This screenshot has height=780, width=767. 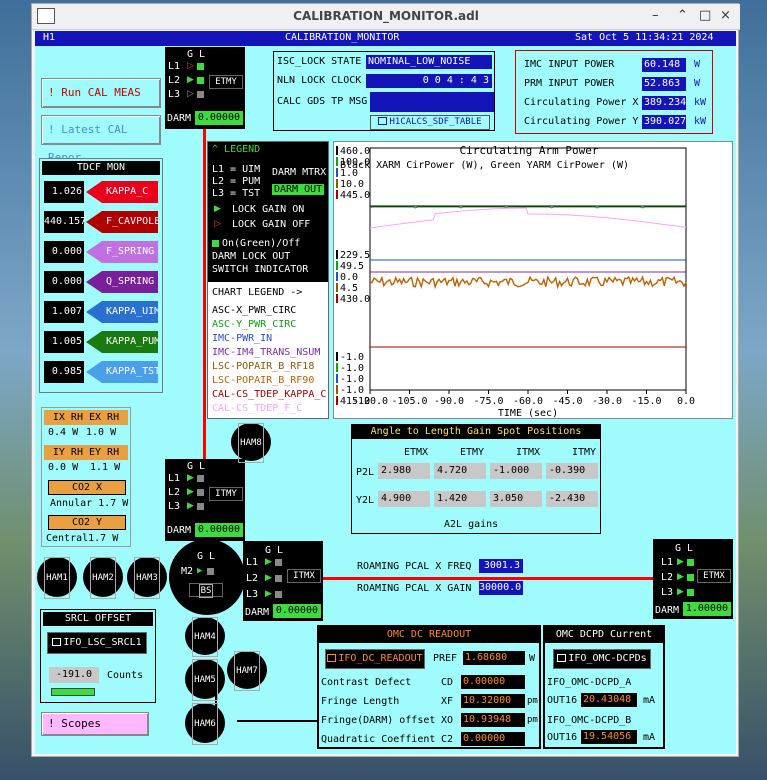 I want to click on nln-clock-label: NLN LOCK CLOCK, so click(x=319, y=80).